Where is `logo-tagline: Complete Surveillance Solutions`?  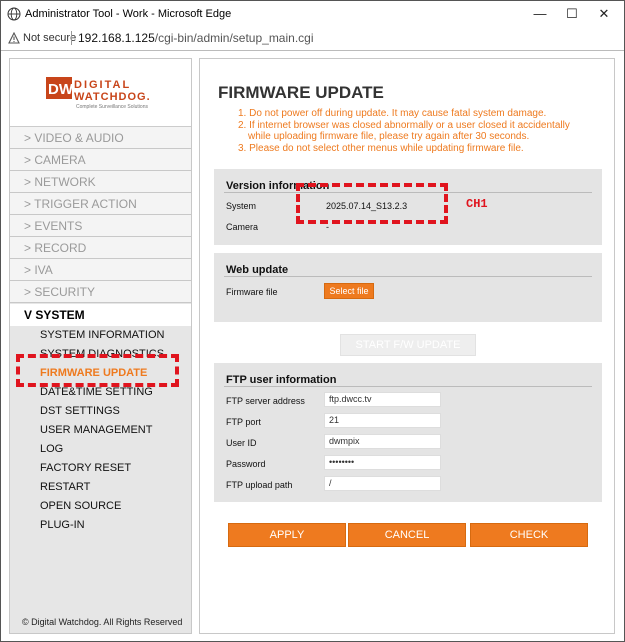
logo-tagline: Complete Surveillance Solutions is located at coordinates (112, 107).